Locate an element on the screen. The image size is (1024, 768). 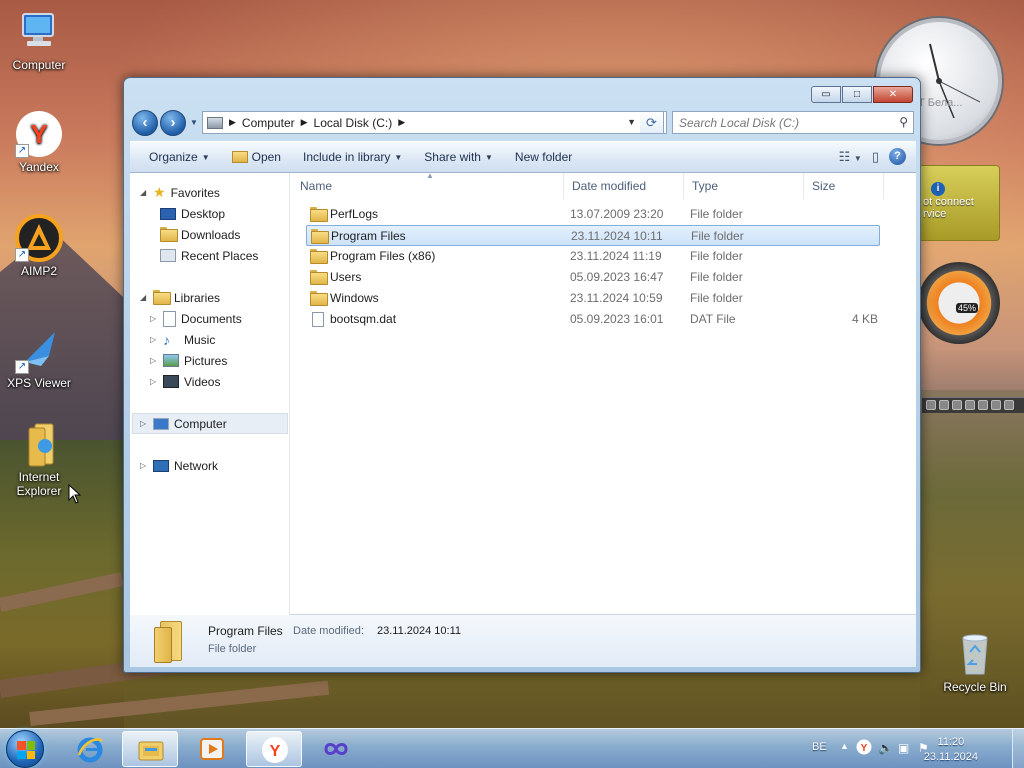
svg-text: Y is located at coordinates (275, 751).